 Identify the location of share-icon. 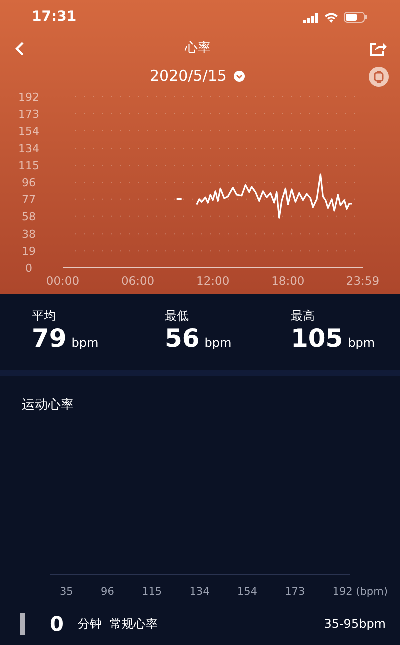
(378, 49).